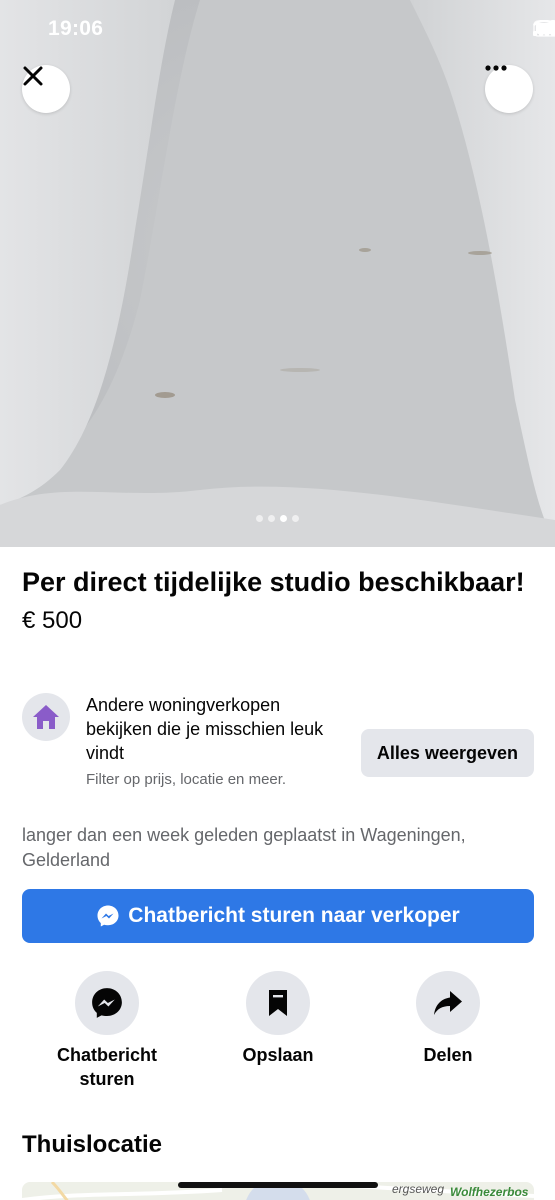 The width and height of the screenshot is (555, 1200). What do you see at coordinates (496, 68) in the screenshot?
I see `more-icon` at bounding box center [496, 68].